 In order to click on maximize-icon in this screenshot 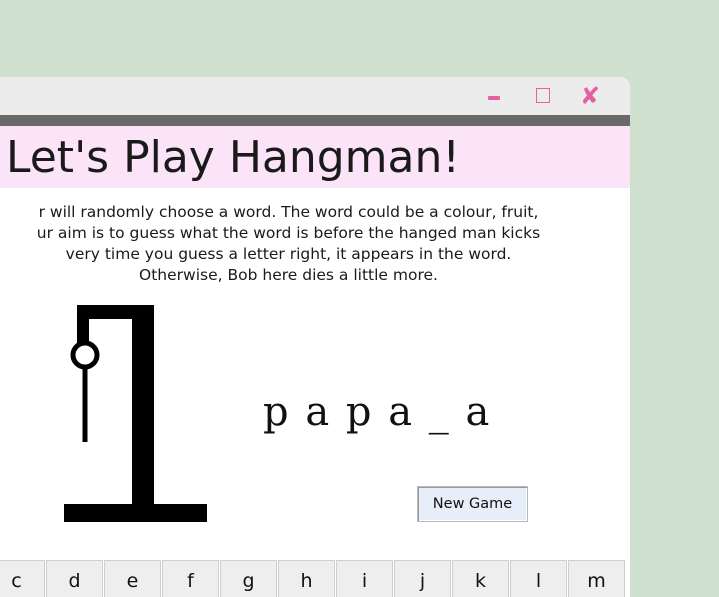, I will do `click(543, 95)`.